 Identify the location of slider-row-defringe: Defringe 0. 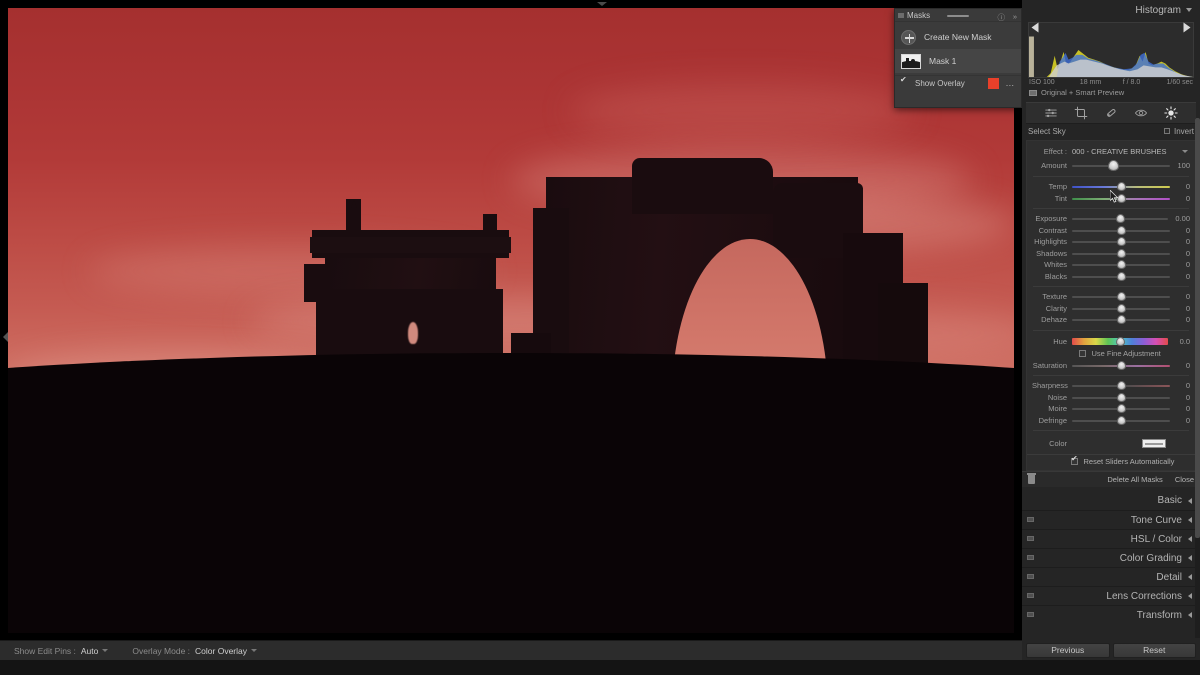
(1111, 421).